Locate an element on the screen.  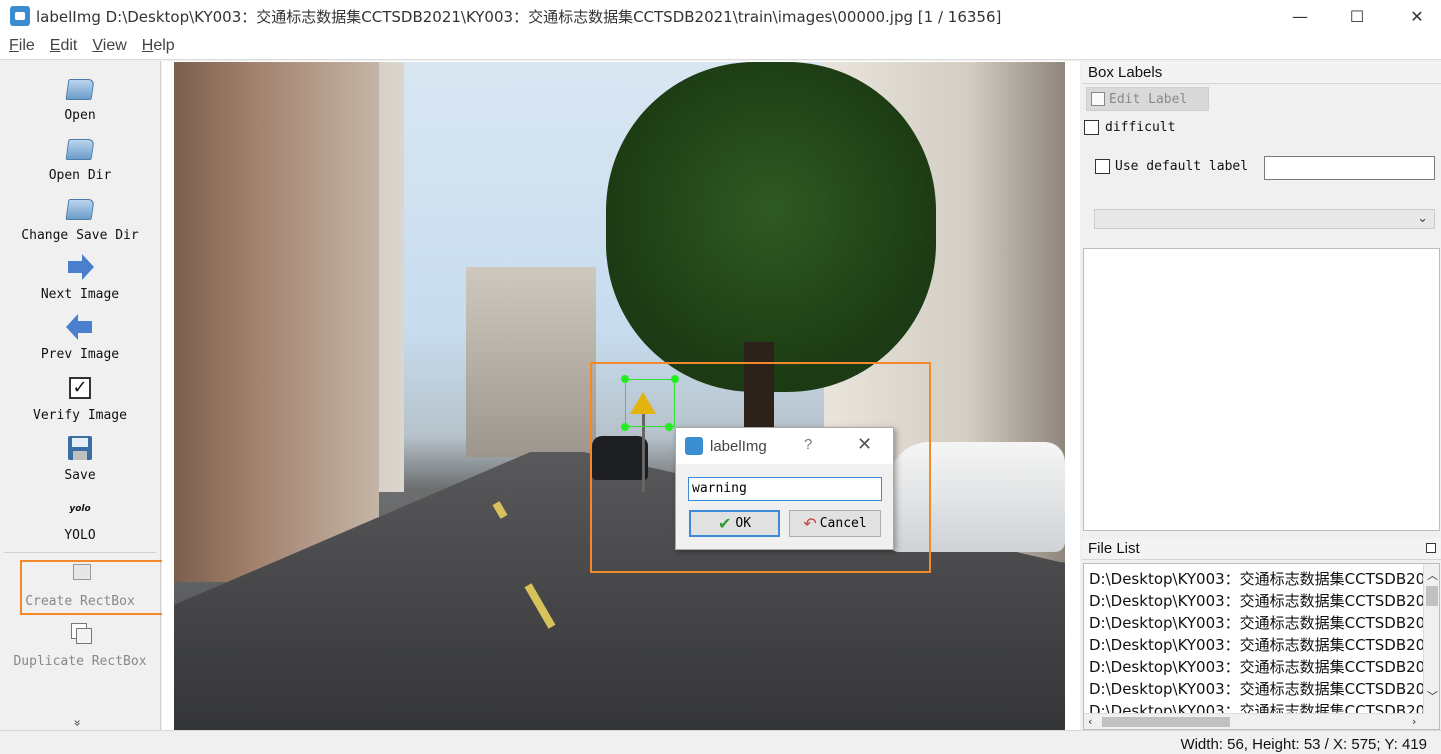
edit-pencil-icon is located at coordinates (1098, 99).